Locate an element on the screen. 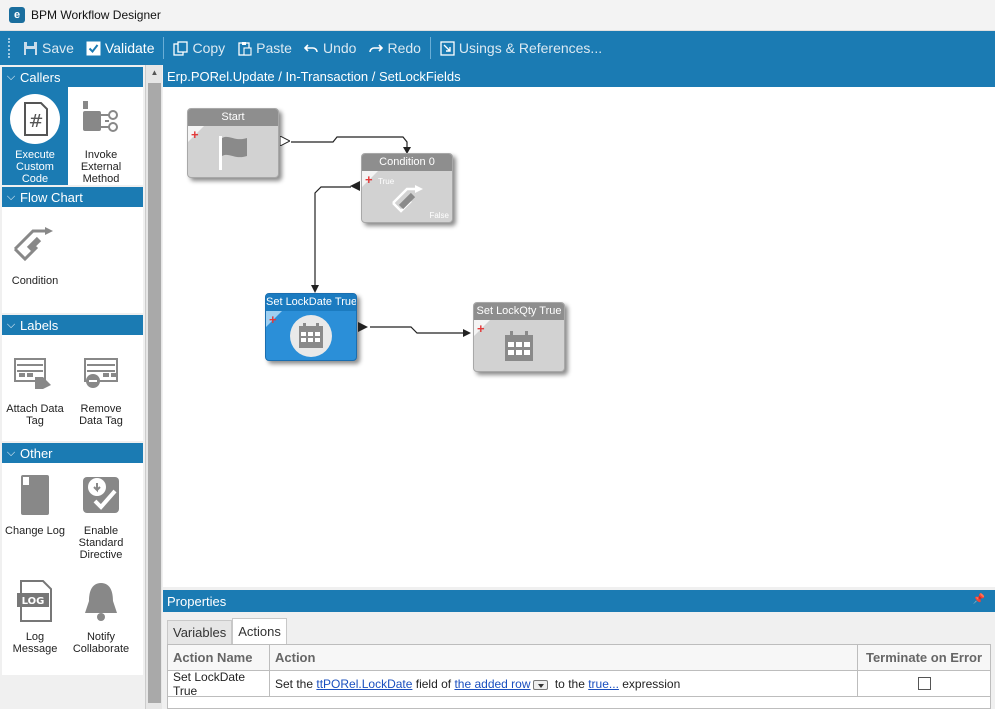  references-icon is located at coordinates (447, 48).